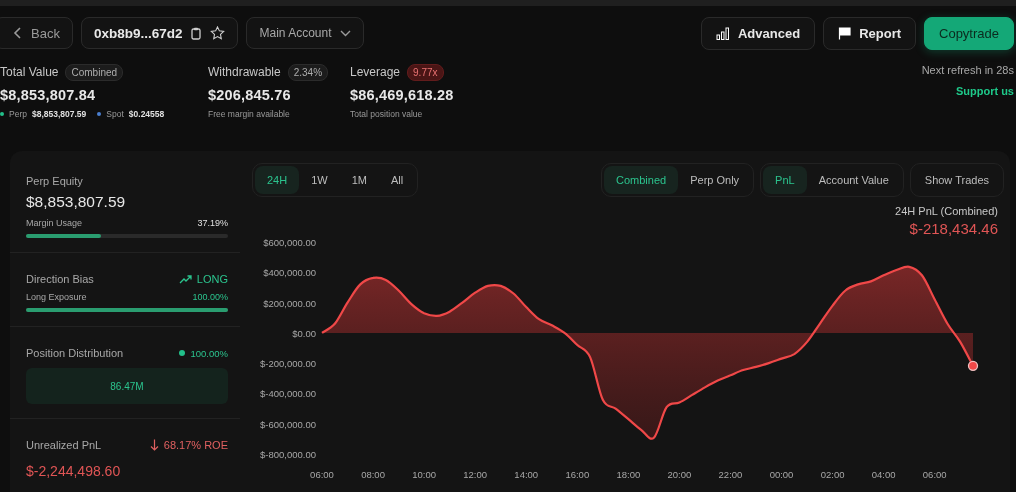 The image size is (1016, 492). I want to click on x-axis-label: 20:00, so click(679, 474).